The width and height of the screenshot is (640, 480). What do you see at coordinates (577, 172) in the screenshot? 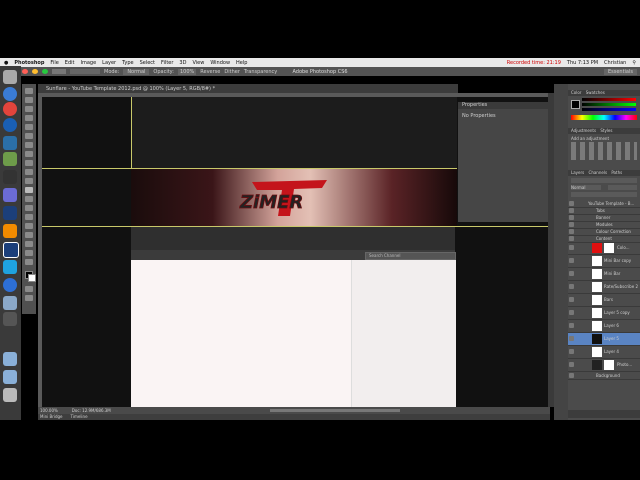
I see `layers-tab: Layers` at bounding box center [577, 172].